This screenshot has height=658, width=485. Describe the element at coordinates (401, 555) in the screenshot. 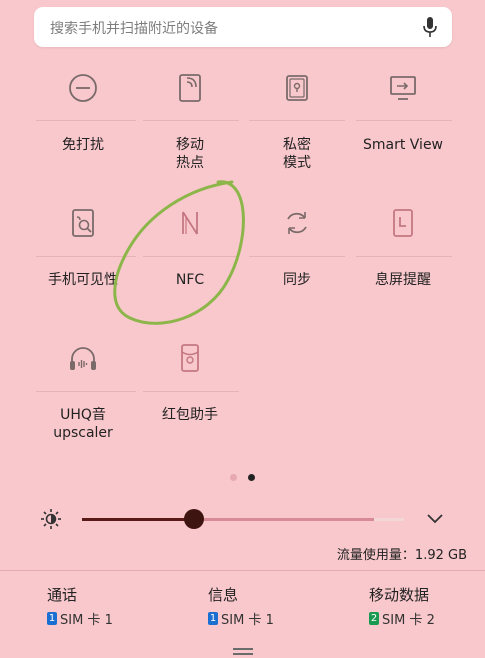

I see `data-usage-text: 流量使用量：1.92 GB` at that location.